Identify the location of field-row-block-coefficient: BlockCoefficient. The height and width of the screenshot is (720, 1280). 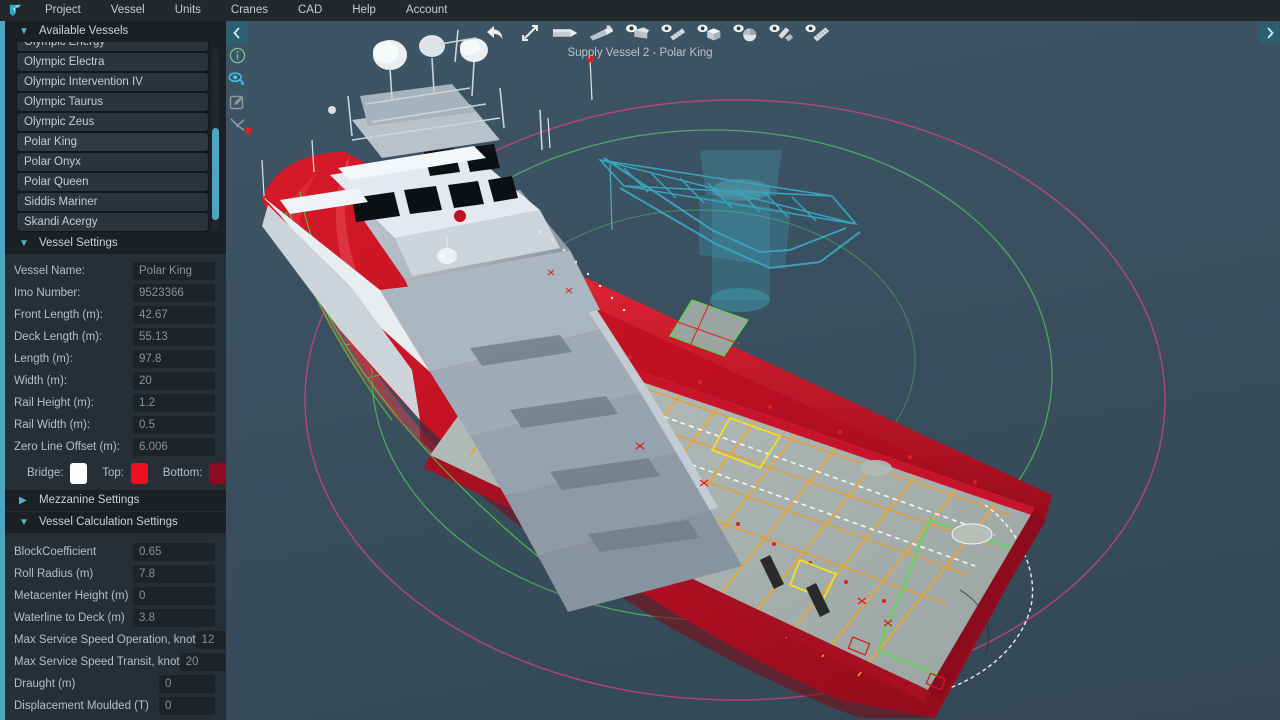
(115, 552).